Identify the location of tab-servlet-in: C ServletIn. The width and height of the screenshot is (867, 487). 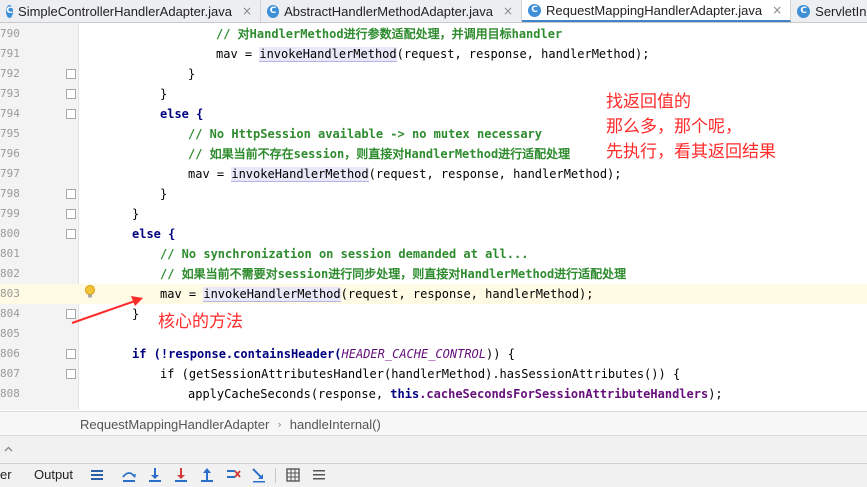
(829, 11).